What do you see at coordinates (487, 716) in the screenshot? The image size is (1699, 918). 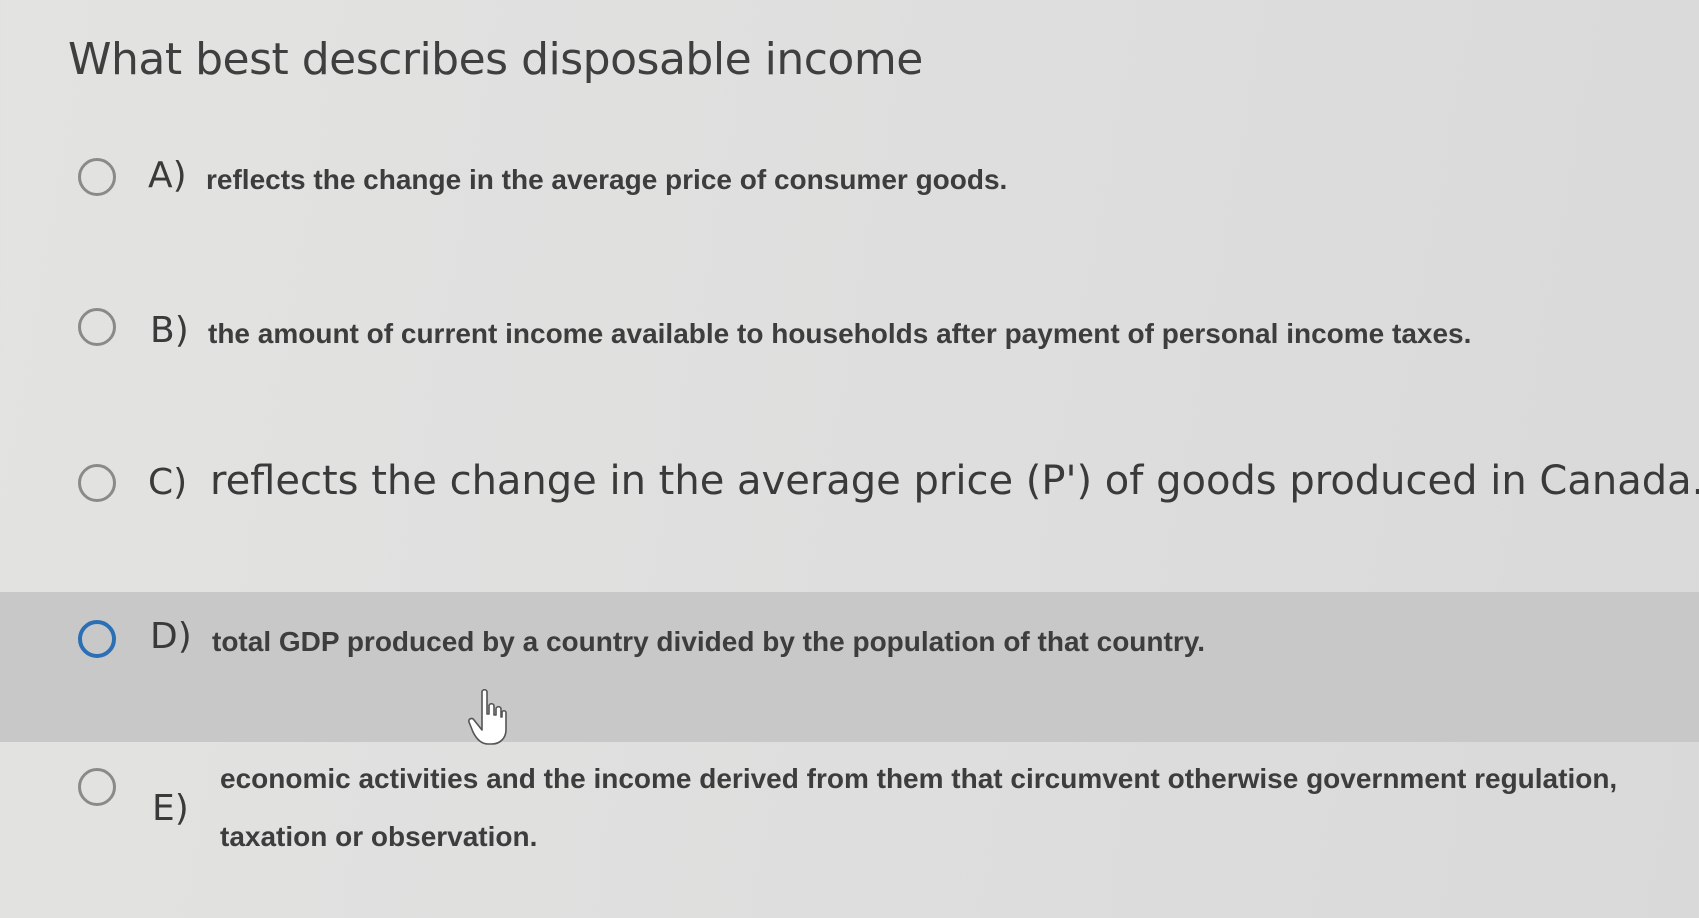 I see `hand-pointer-icon` at bounding box center [487, 716].